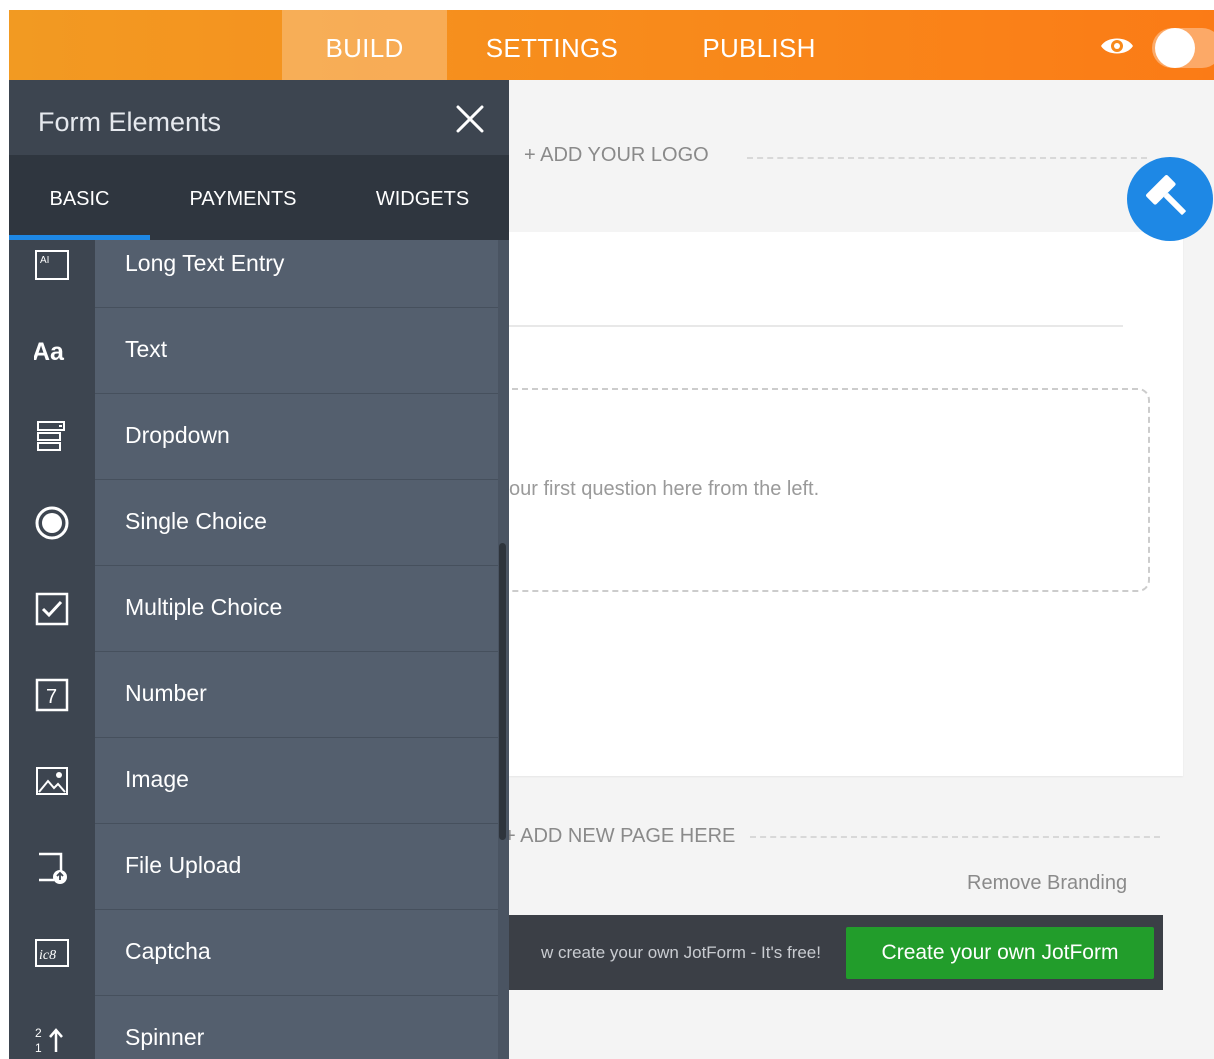 The height and width of the screenshot is (1059, 1214). What do you see at coordinates (146, 349) in the screenshot?
I see `element-label: Text` at bounding box center [146, 349].